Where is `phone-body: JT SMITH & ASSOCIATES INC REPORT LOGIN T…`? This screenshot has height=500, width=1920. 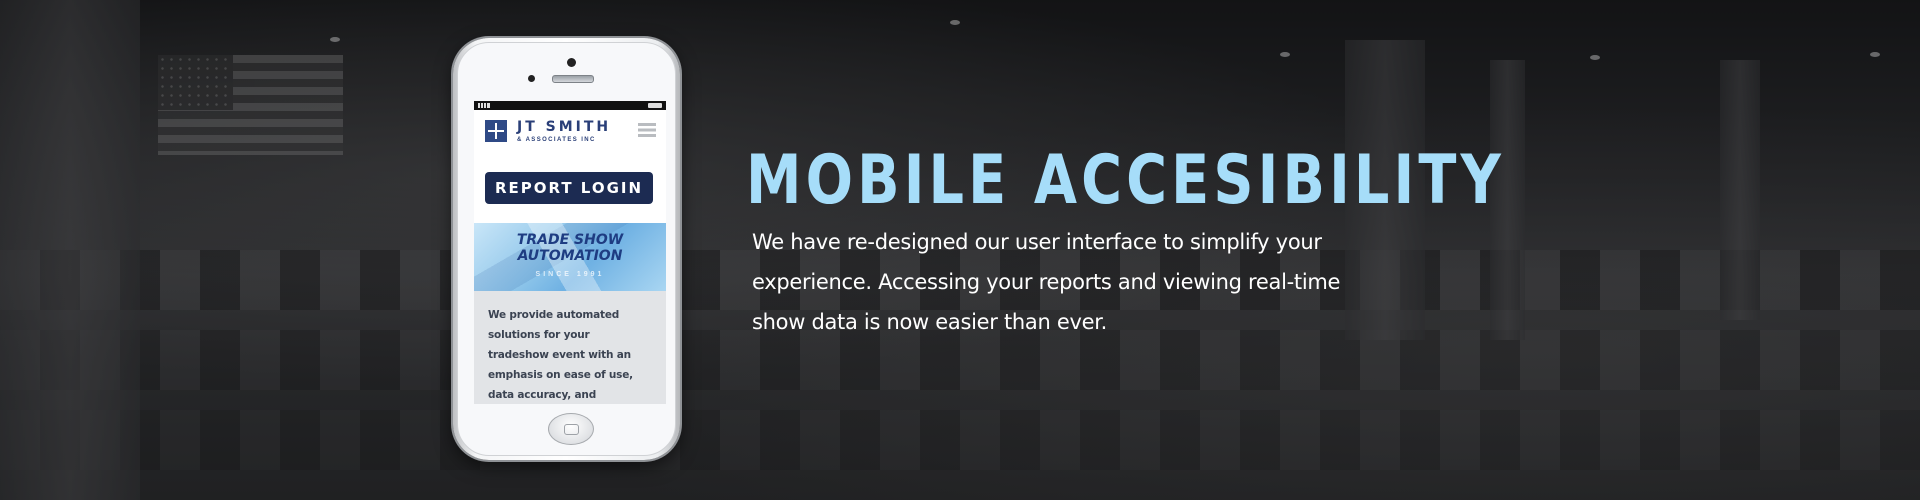 phone-body: JT SMITH & ASSOCIATES INC REPORT LOGIN T… is located at coordinates (566, 249).